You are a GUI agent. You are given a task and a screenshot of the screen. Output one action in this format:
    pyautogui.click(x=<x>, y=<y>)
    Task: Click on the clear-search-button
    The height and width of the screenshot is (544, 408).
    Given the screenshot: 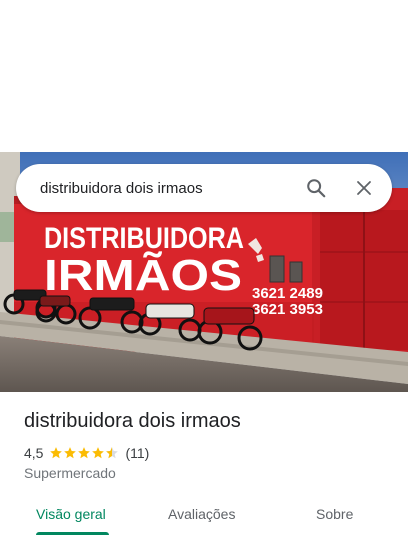 What is the action you would take?
    pyautogui.click(x=364, y=188)
    